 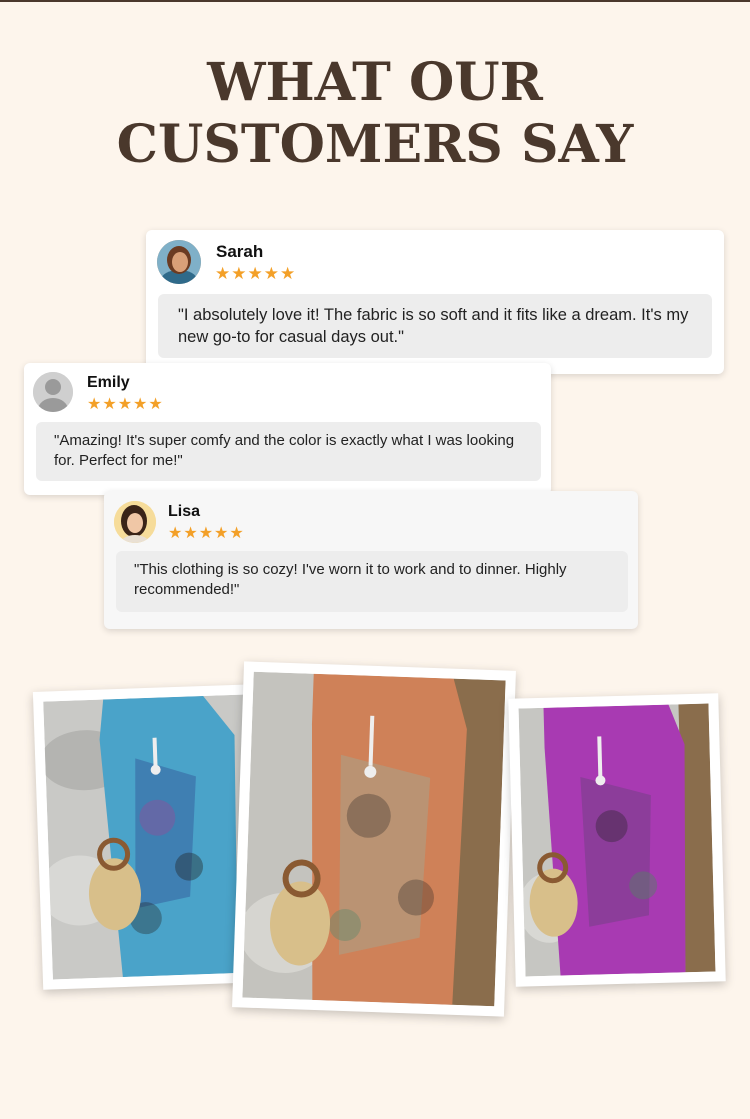 I want to click on page-title: WHAT OUR CUSTOMERS SAY, so click(x=375, y=114).